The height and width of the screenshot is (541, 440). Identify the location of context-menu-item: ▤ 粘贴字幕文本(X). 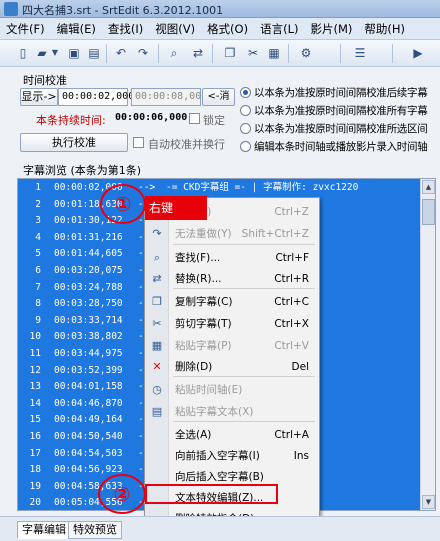
(232, 412).